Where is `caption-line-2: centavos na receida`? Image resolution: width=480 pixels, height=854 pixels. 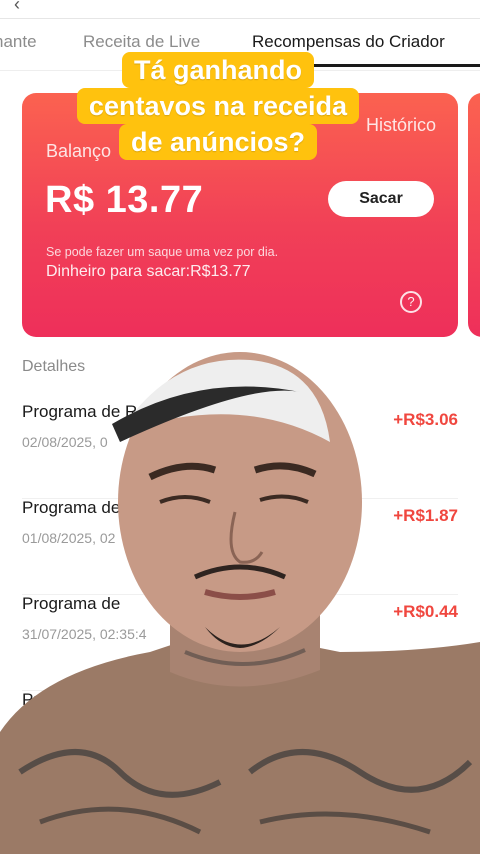
caption-line-2: centavos na receida is located at coordinates (218, 106).